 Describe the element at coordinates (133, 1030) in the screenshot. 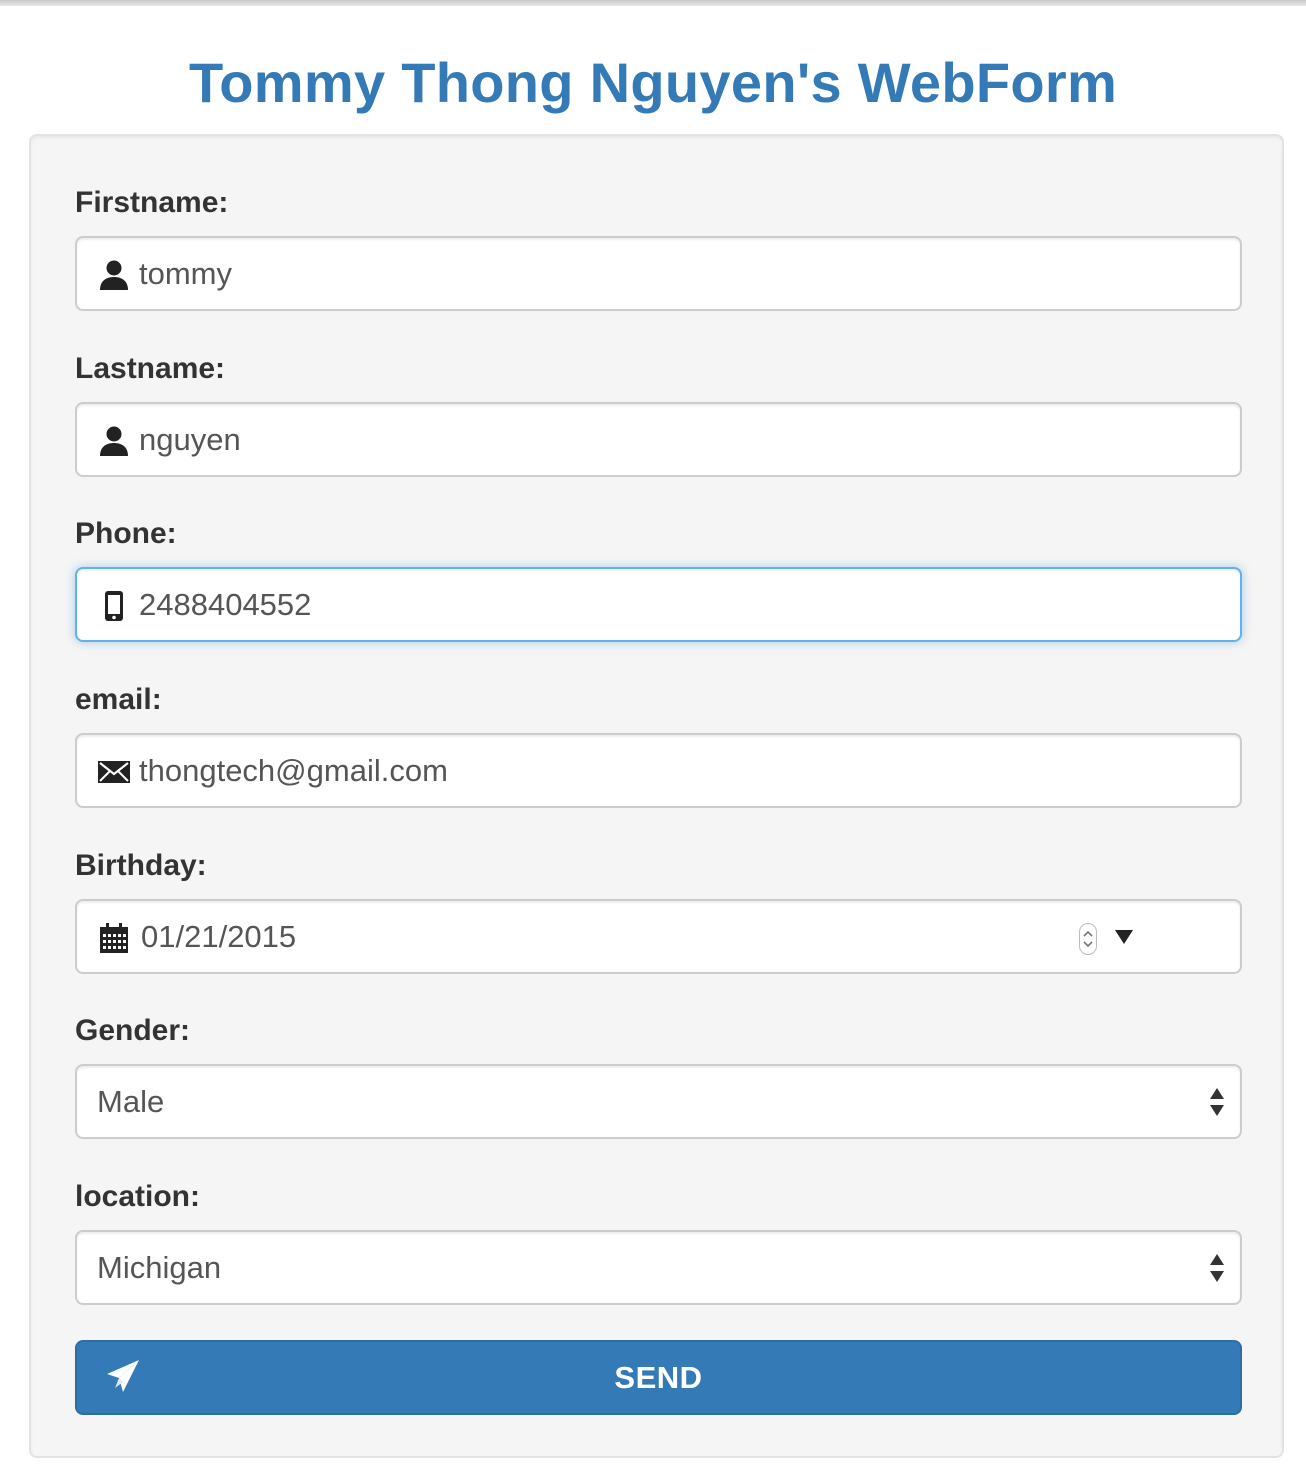

I see `gender-label: Gender:` at that location.